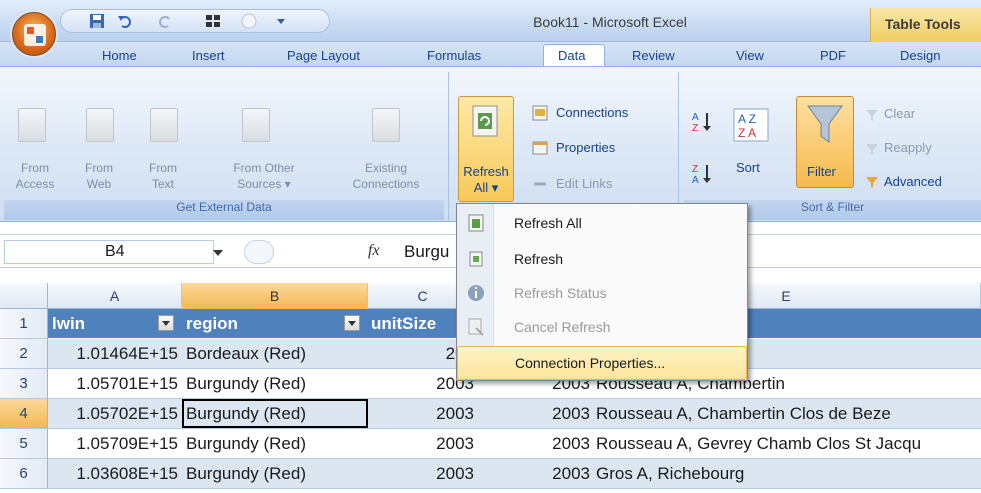 The height and width of the screenshot is (493, 981). I want to click on refresh-all-icon, so click(476, 223).